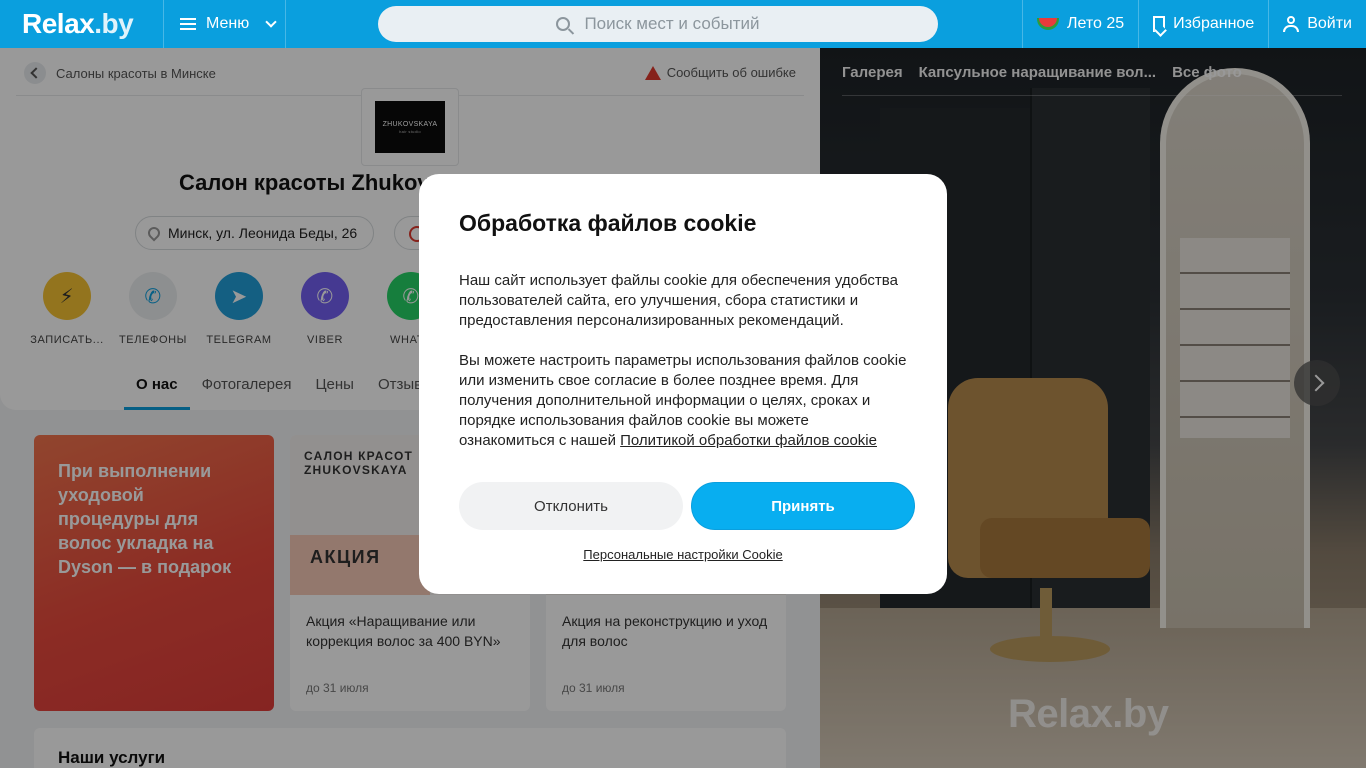 The width and height of the screenshot is (1366, 768). What do you see at coordinates (683, 554) in the screenshot?
I see `cookie-settings-link: Персональные настройки Cookie` at bounding box center [683, 554].